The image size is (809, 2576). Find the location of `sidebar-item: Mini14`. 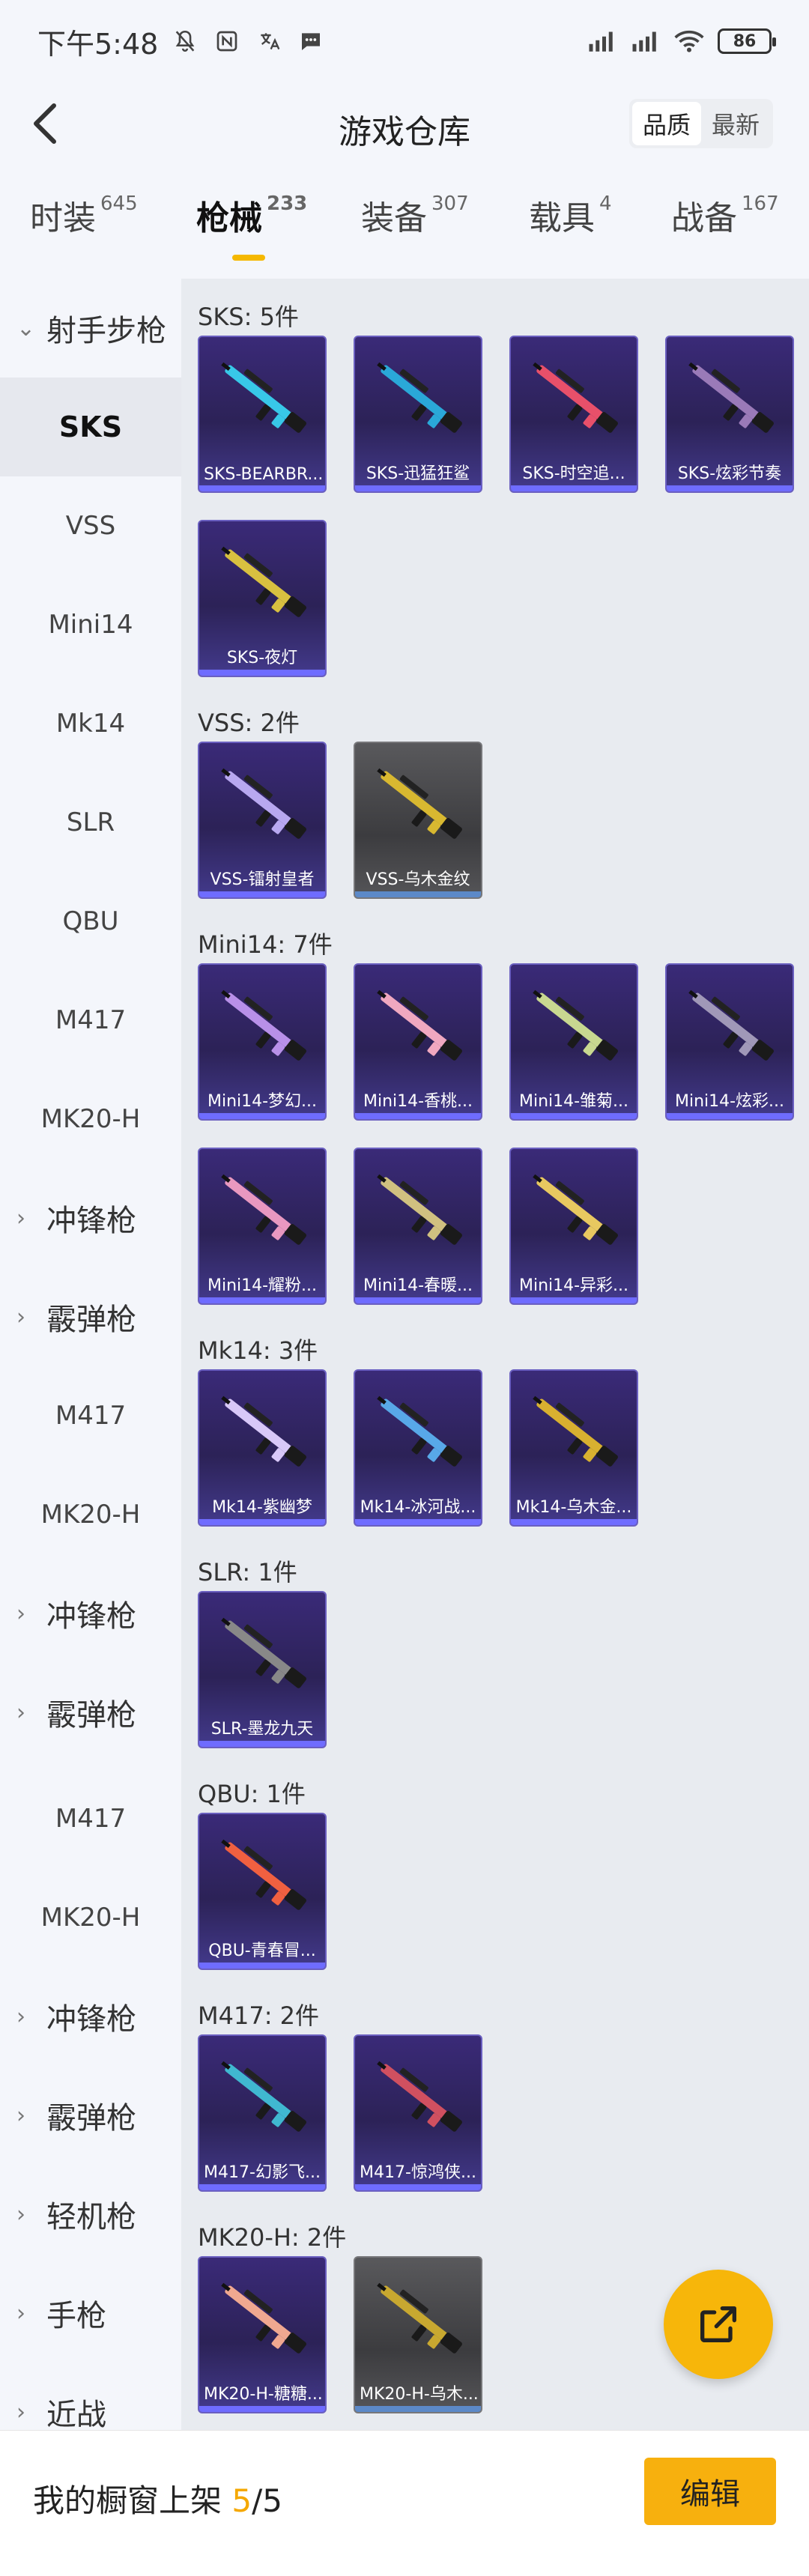

sidebar-item: Mini14 is located at coordinates (90, 624).